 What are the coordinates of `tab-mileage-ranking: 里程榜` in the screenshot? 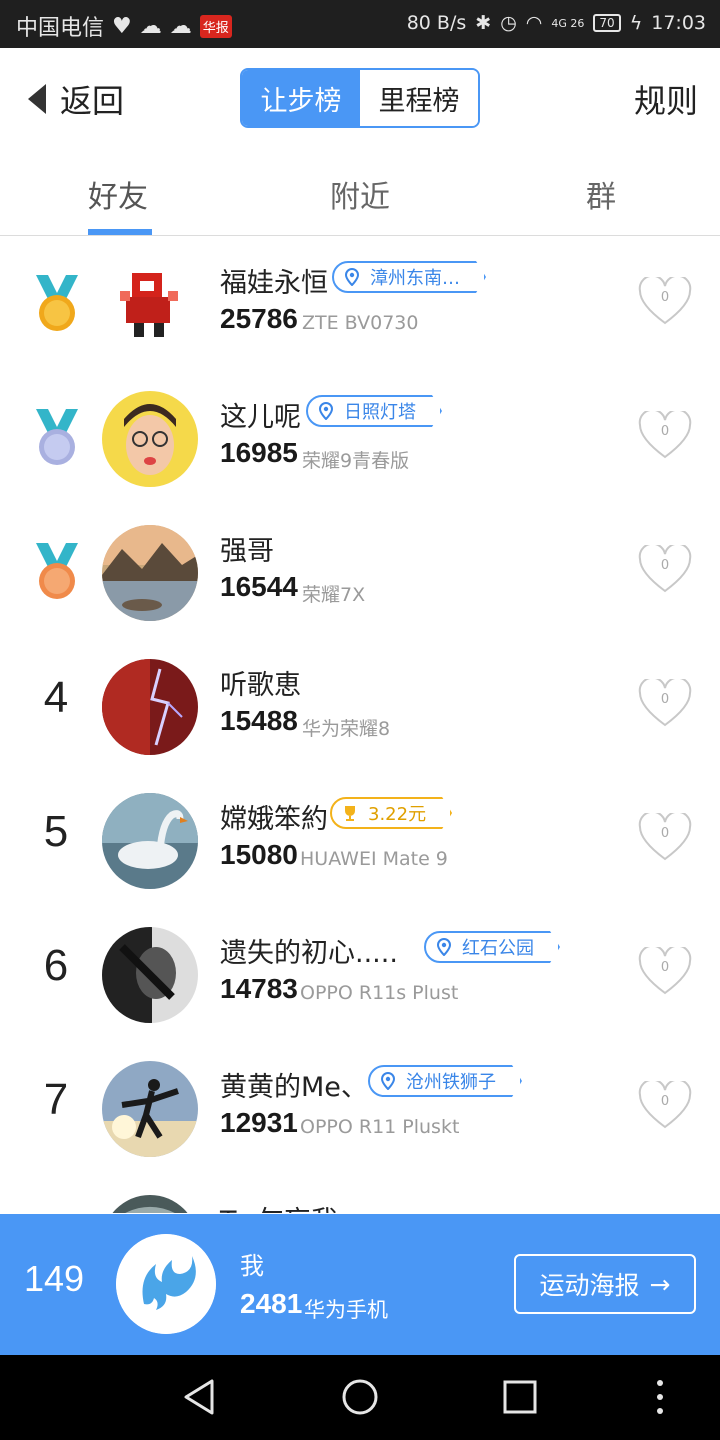 It's located at (419, 98).